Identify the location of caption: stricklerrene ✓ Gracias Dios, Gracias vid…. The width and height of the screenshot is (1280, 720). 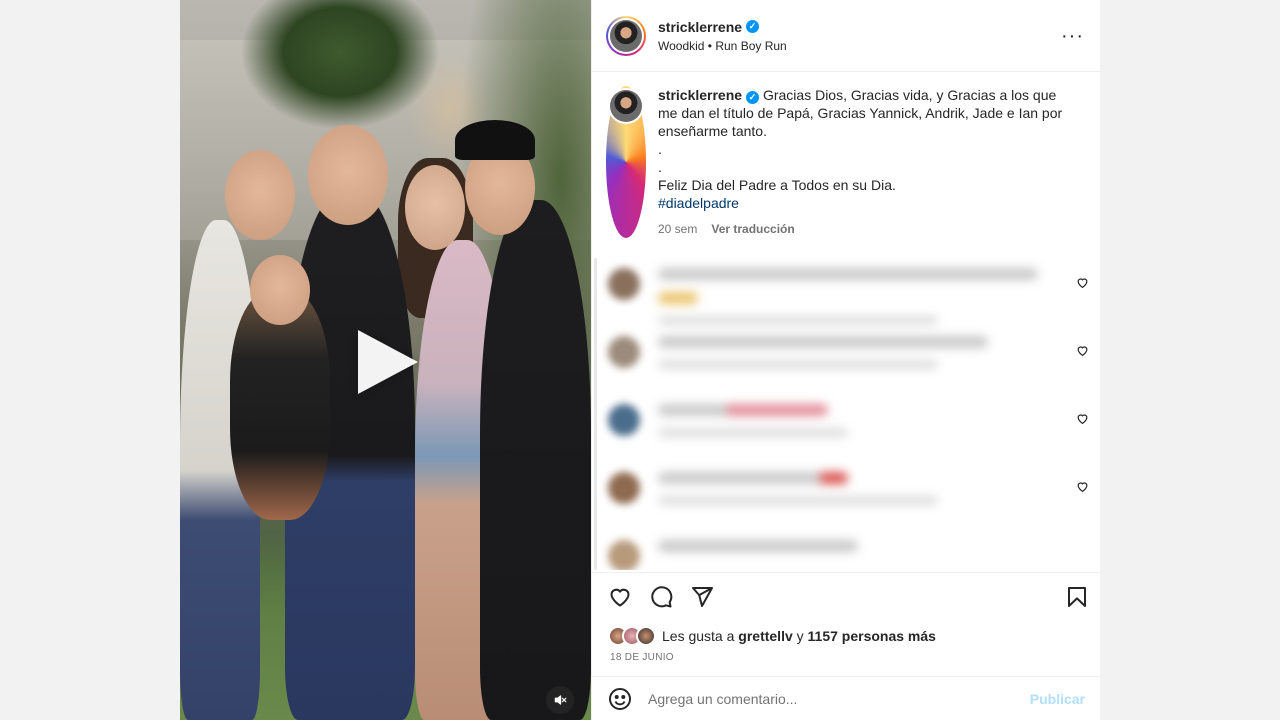
(846, 155).